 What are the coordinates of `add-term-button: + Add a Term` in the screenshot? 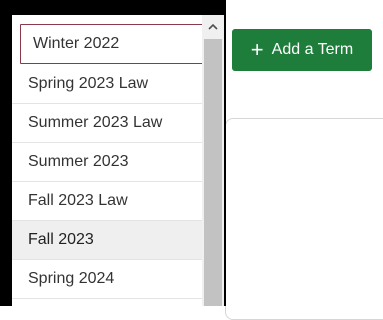 It's located at (302, 50).